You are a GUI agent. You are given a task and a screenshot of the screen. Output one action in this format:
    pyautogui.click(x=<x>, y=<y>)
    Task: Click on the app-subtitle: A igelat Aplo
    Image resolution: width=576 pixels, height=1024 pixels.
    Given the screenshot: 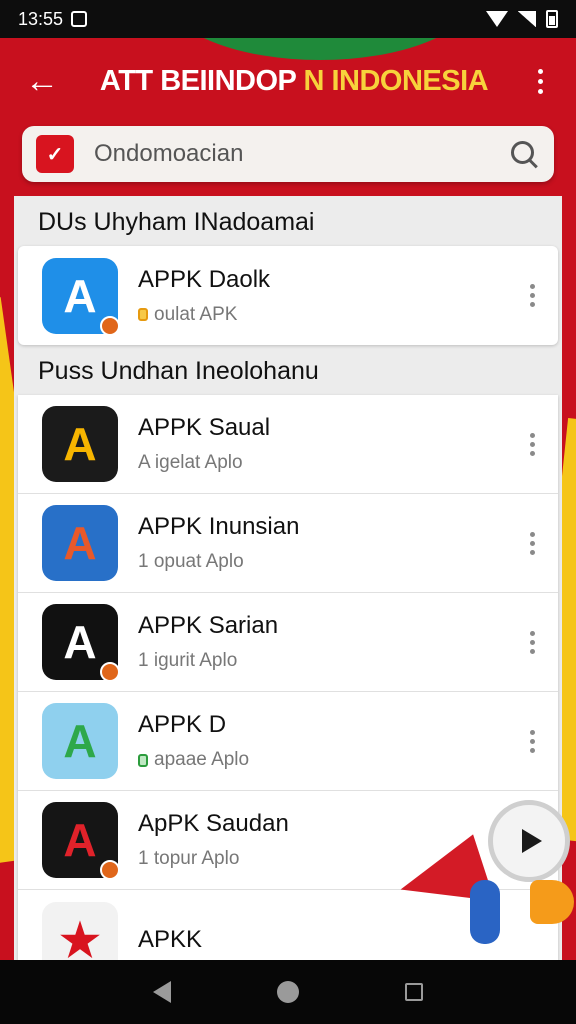 What is the action you would take?
    pyautogui.click(x=329, y=463)
    